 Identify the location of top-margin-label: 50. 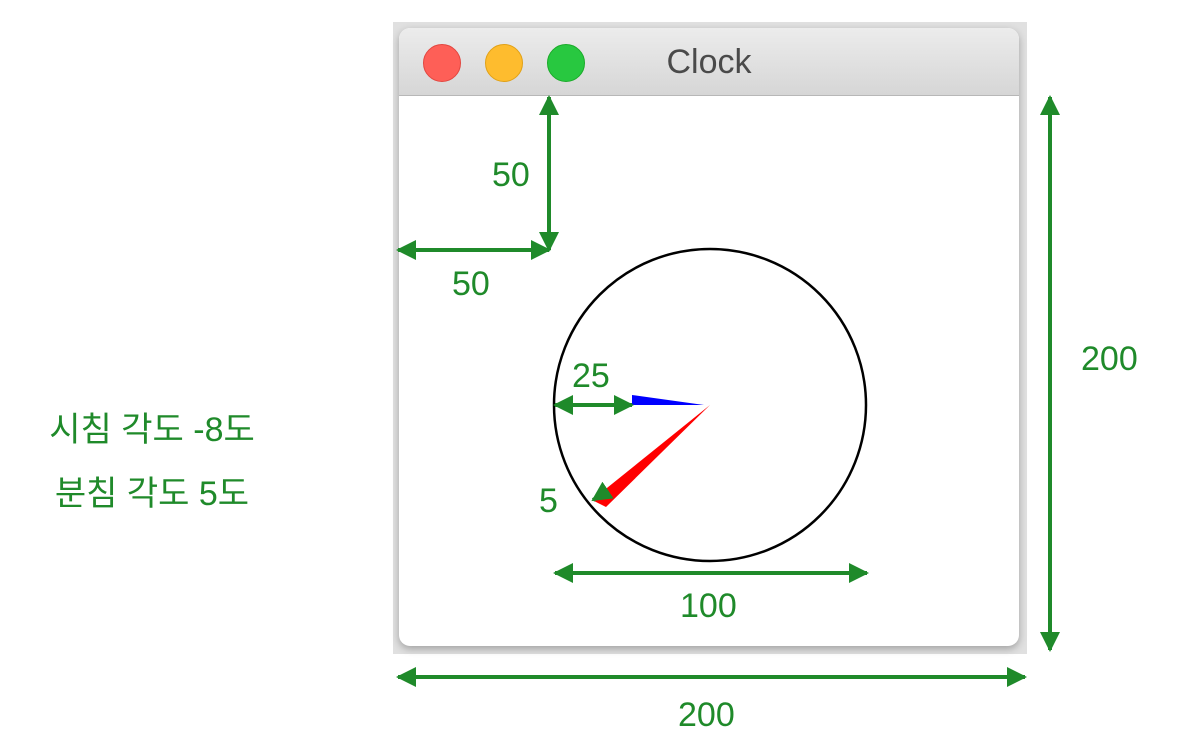
(511, 175).